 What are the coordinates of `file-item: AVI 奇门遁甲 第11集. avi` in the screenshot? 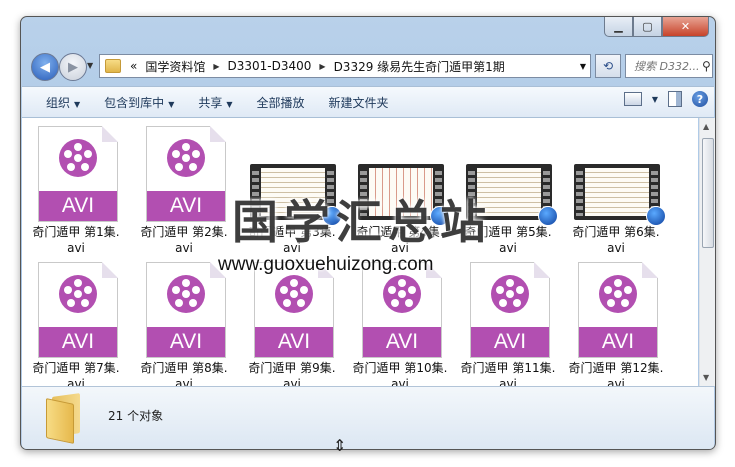 It's located at (508, 323).